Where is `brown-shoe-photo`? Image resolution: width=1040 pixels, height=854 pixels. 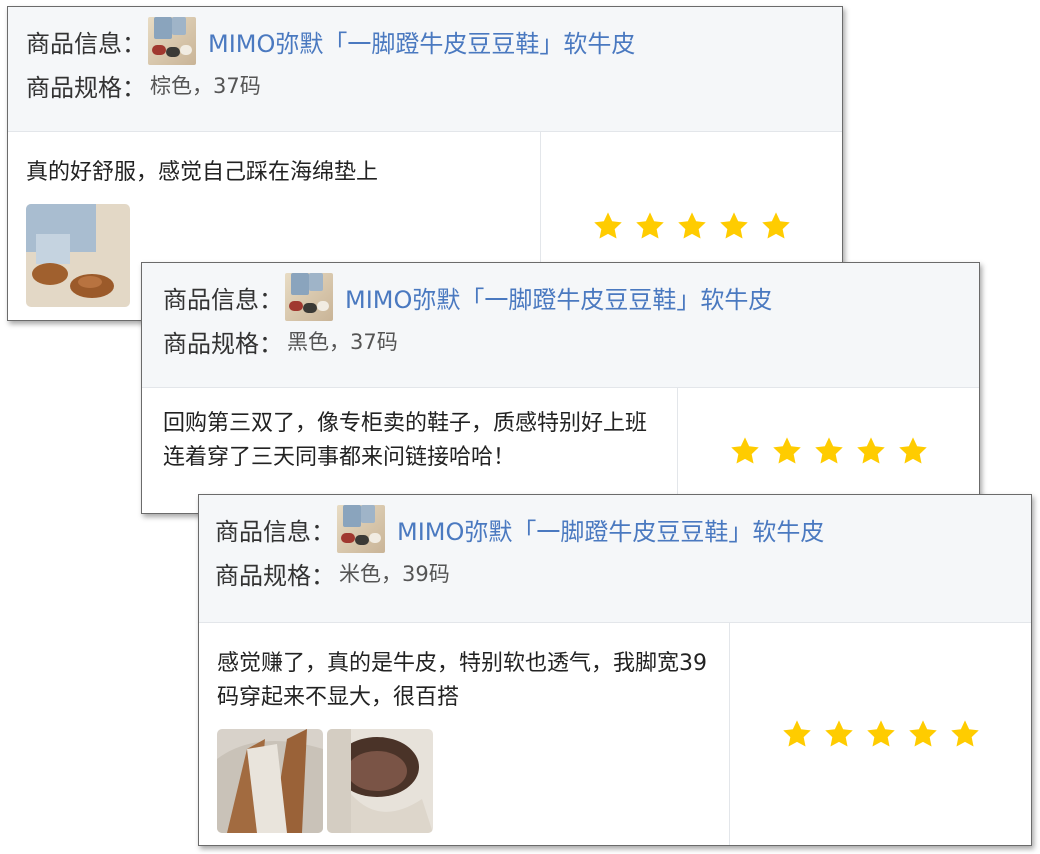 brown-shoe-photo is located at coordinates (78, 255).